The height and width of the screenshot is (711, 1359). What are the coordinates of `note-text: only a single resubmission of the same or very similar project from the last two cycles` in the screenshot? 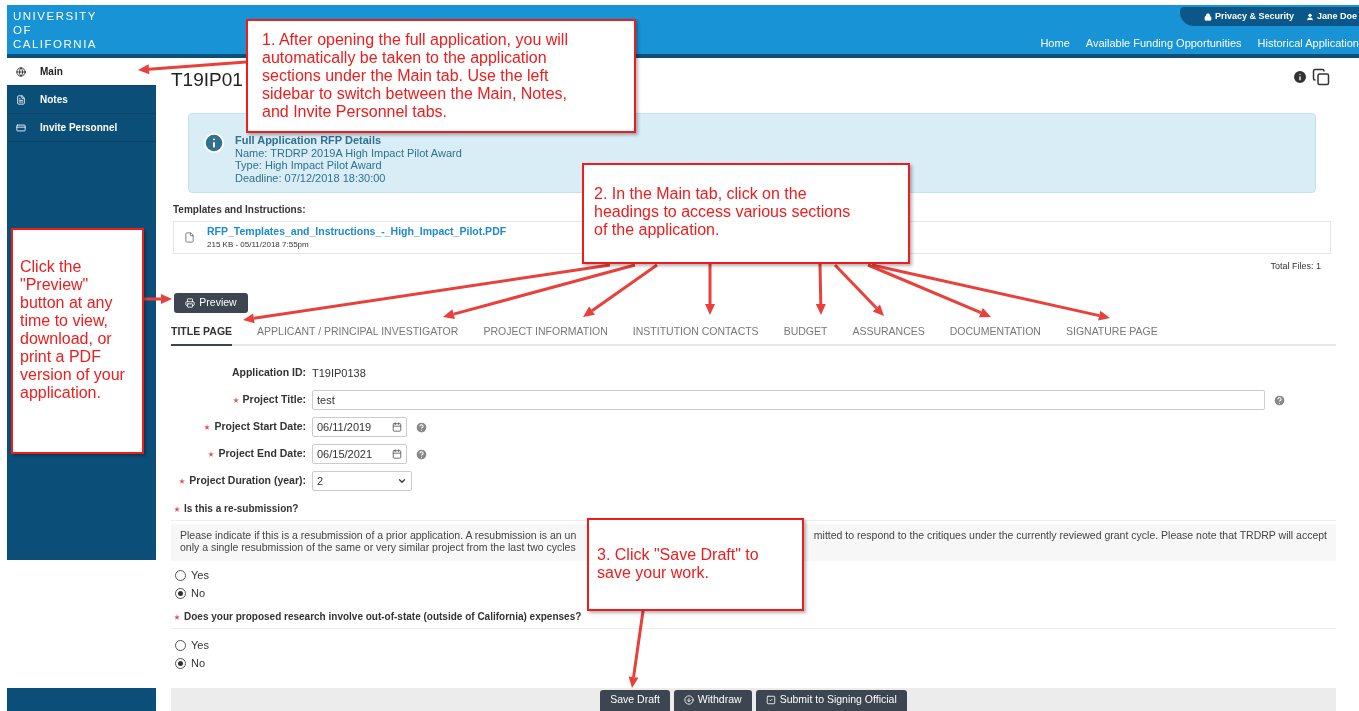 It's located at (378, 546).